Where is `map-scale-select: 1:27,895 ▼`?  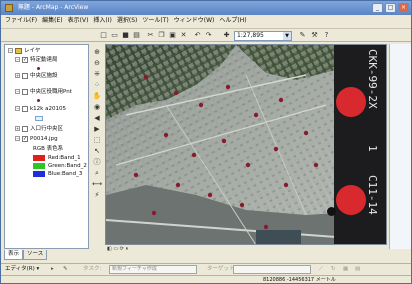 map-scale-select: 1:27,895 ▼ is located at coordinates (263, 36).